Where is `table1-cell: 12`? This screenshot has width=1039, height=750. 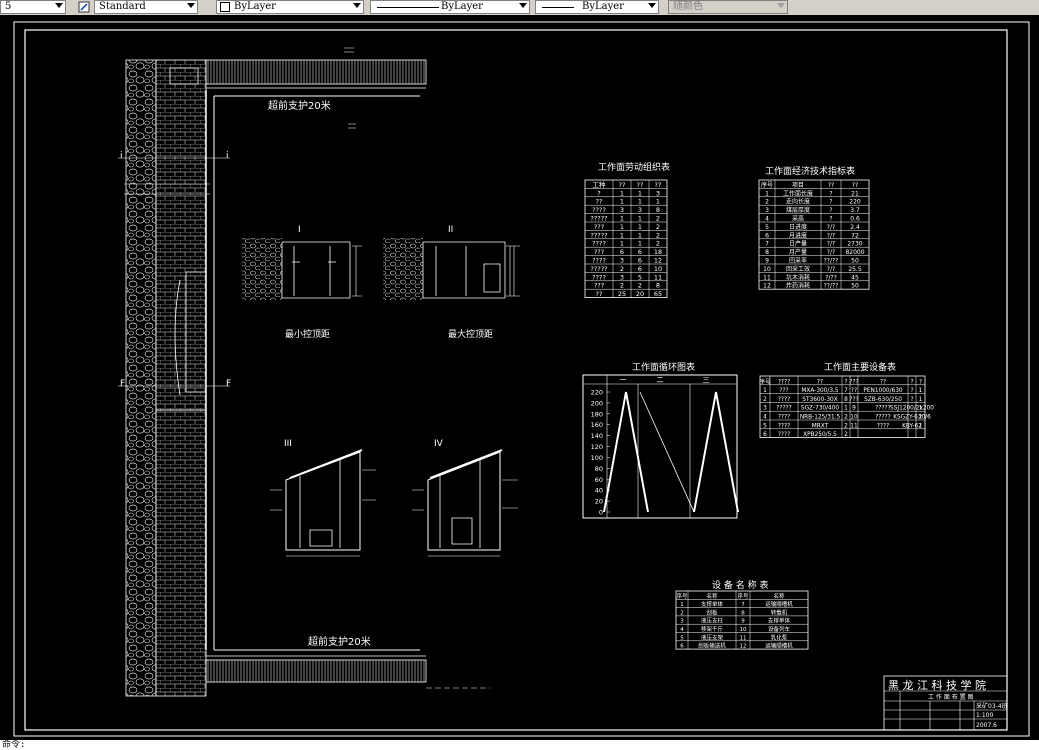
table1-cell: 12 is located at coordinates (658, 261).